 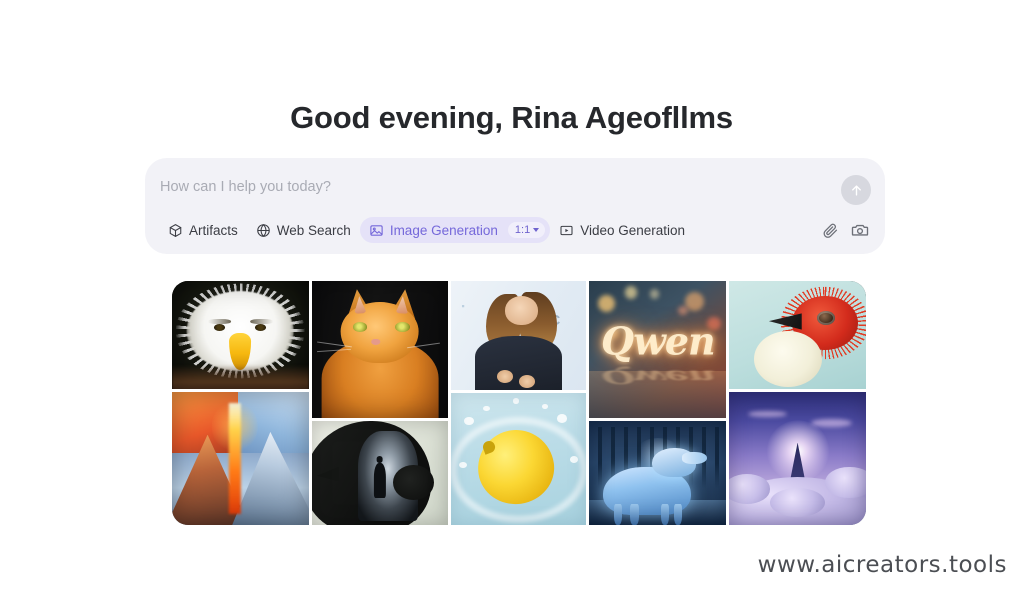 I want to click on gallery-column: Qwen Qwen, so click(x=658, y=403).